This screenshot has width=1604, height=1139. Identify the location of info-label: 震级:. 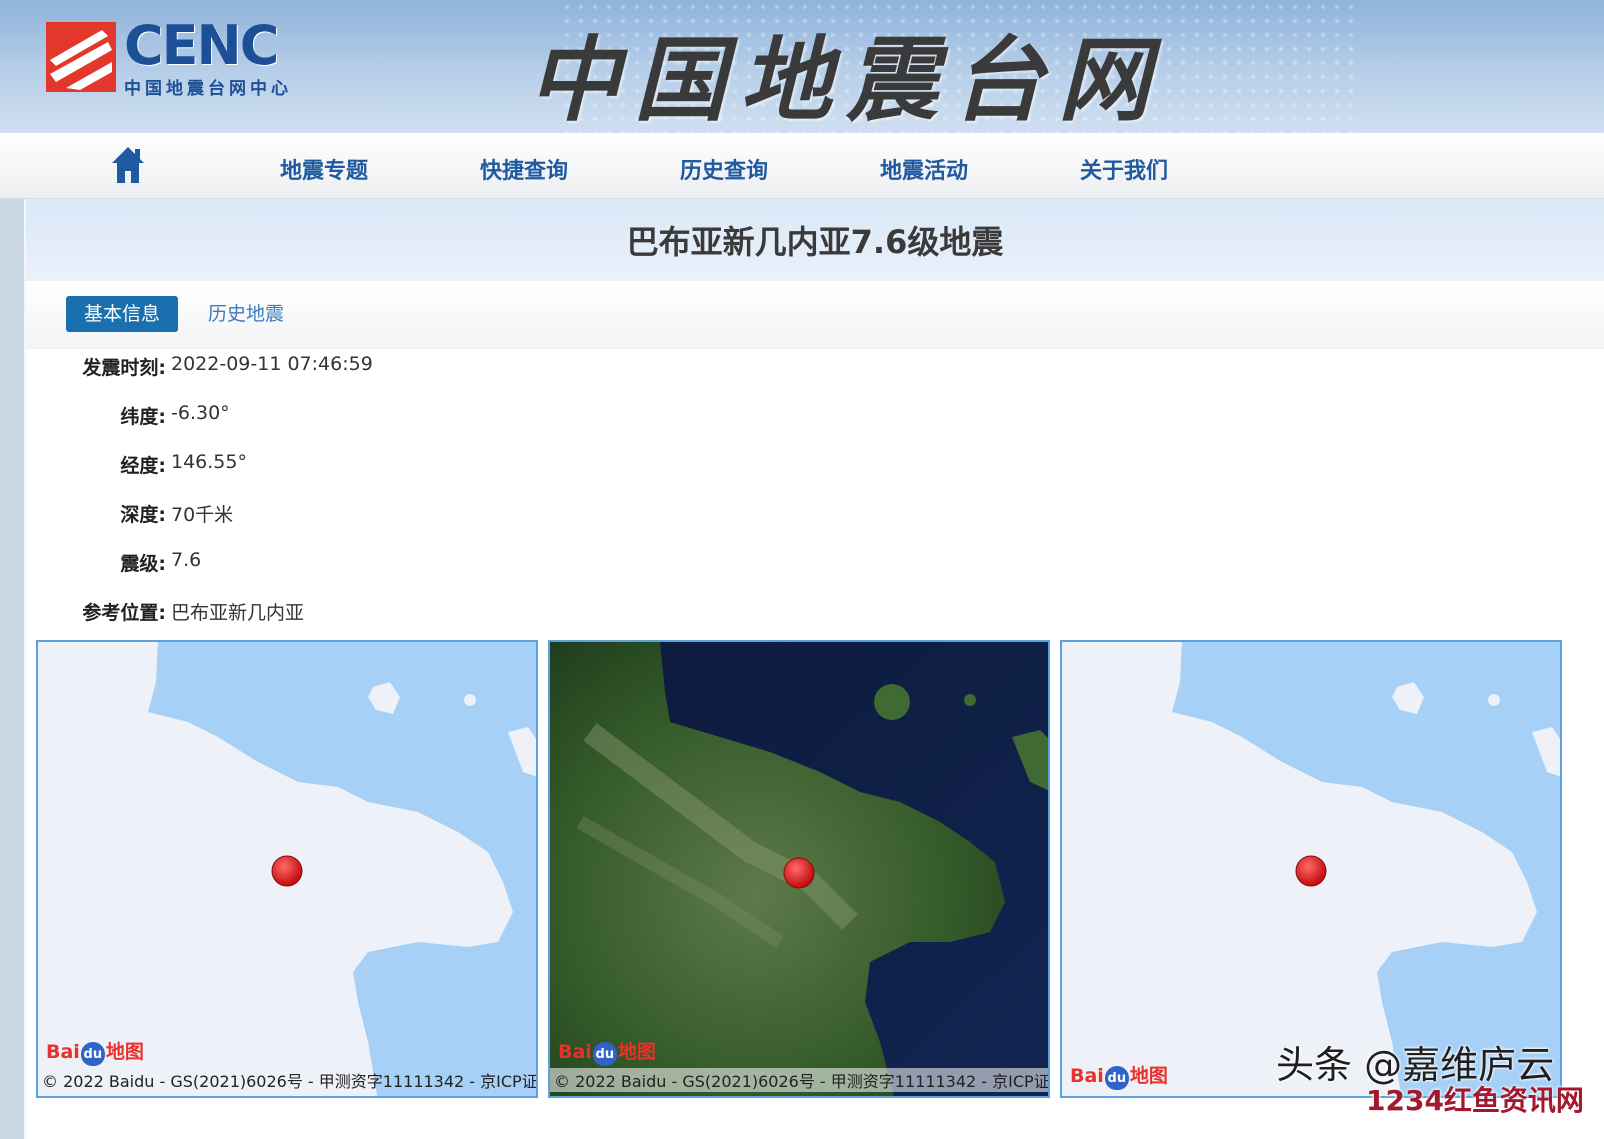
(143, 564).